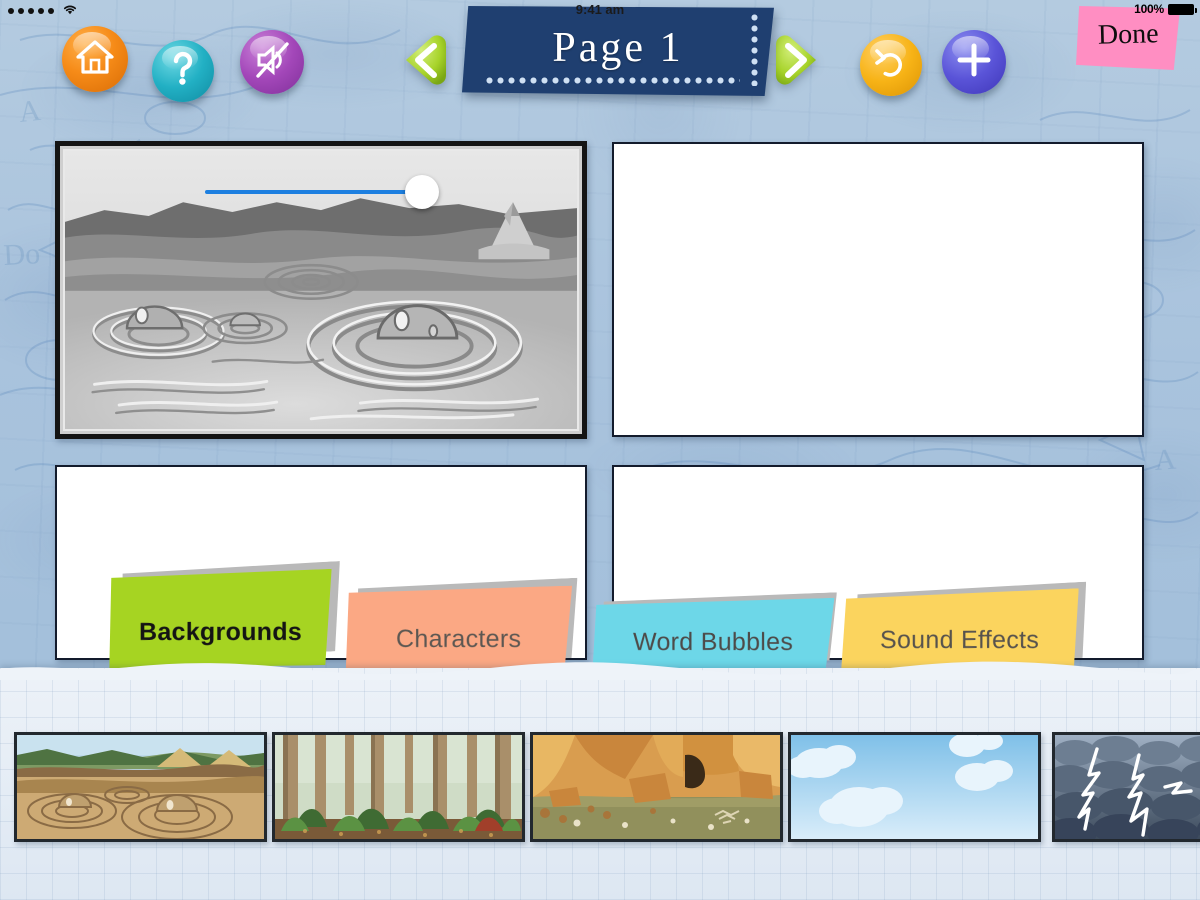 This screenshot has height=900, width=1200. I want to click on background-thumbnail-storm-clouds, so click(1126, 787).